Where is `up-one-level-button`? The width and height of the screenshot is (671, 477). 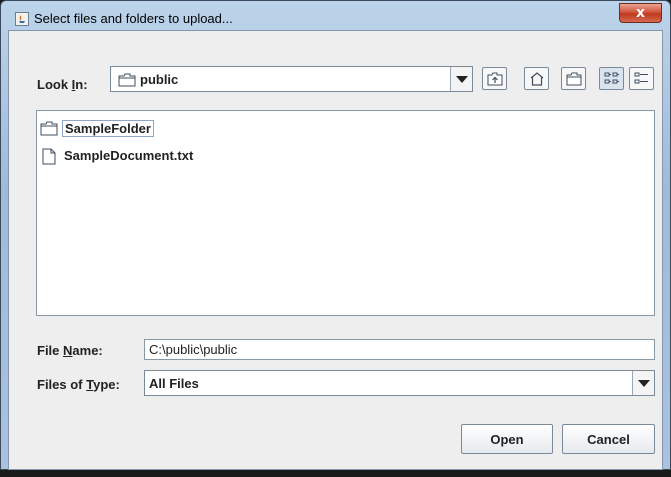
up-one-level-button is located at coordinates (494, 78).